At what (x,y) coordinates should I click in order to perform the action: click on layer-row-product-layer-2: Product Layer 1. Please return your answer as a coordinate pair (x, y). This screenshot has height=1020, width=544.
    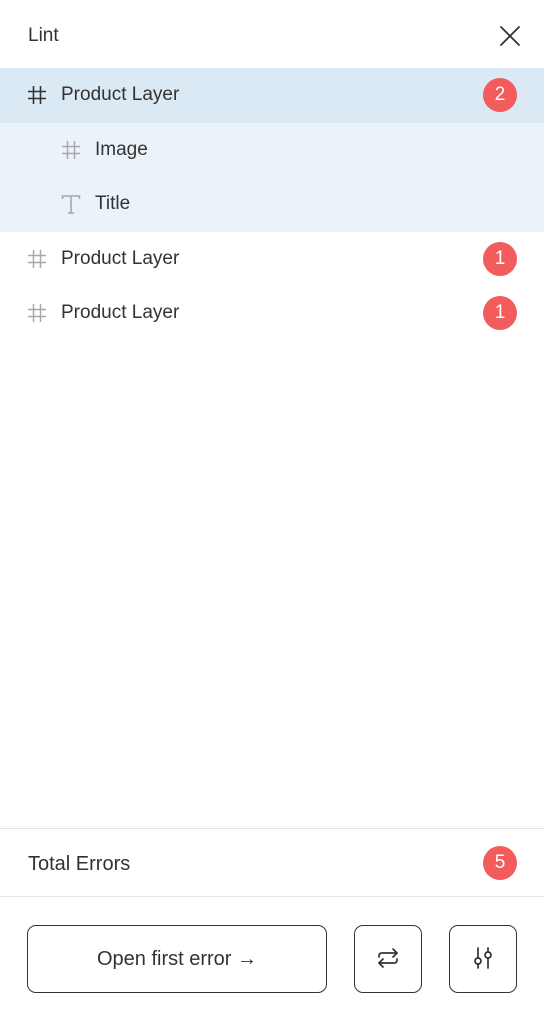
    Looking at the image, I should click on (272, 259).